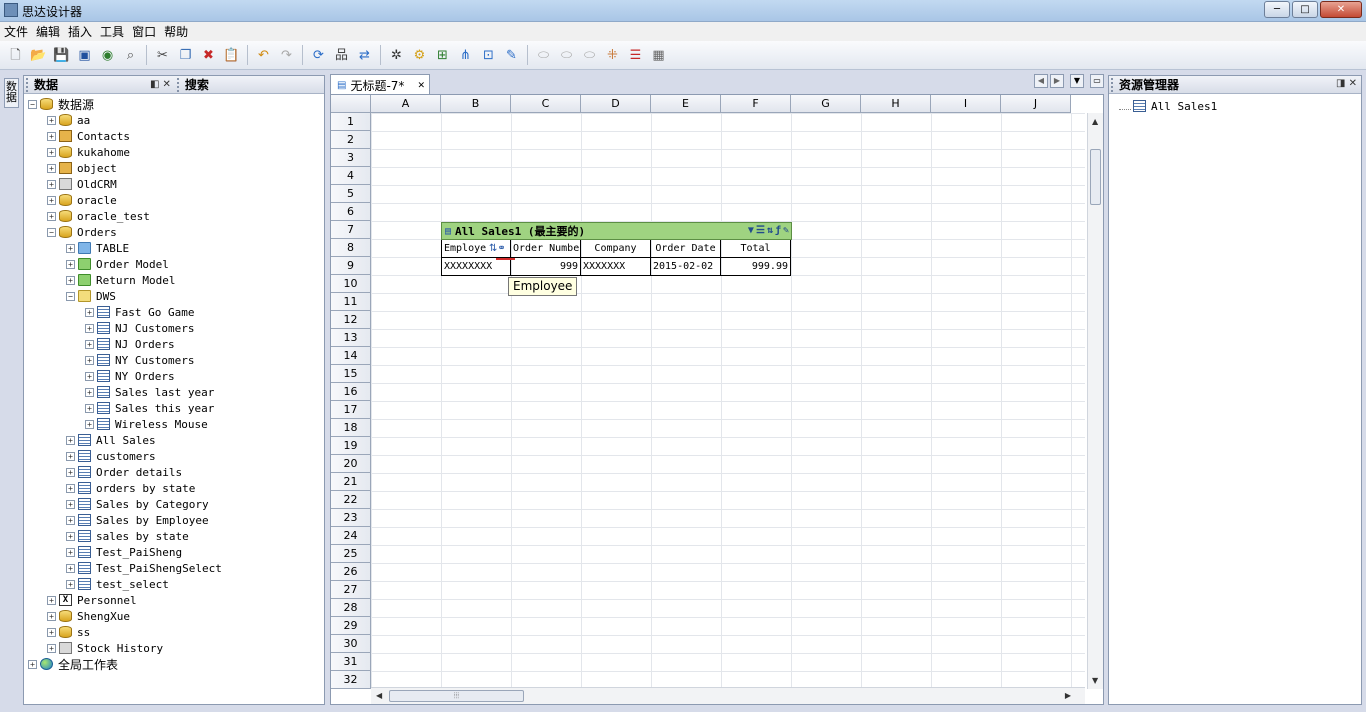 The height and width of the screenshot is (712, 1366). Describe the element at coordinates (176, 200) in the screenshot. I see `tree-item: + oracle` at that location.